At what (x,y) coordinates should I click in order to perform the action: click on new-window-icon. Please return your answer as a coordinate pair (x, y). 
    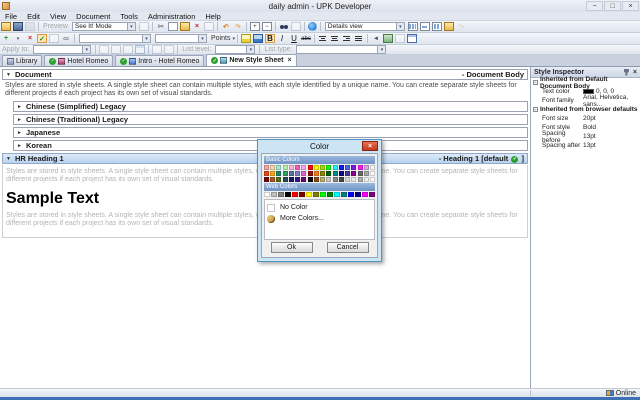
    Looking at the image, I should click on (448, 26).